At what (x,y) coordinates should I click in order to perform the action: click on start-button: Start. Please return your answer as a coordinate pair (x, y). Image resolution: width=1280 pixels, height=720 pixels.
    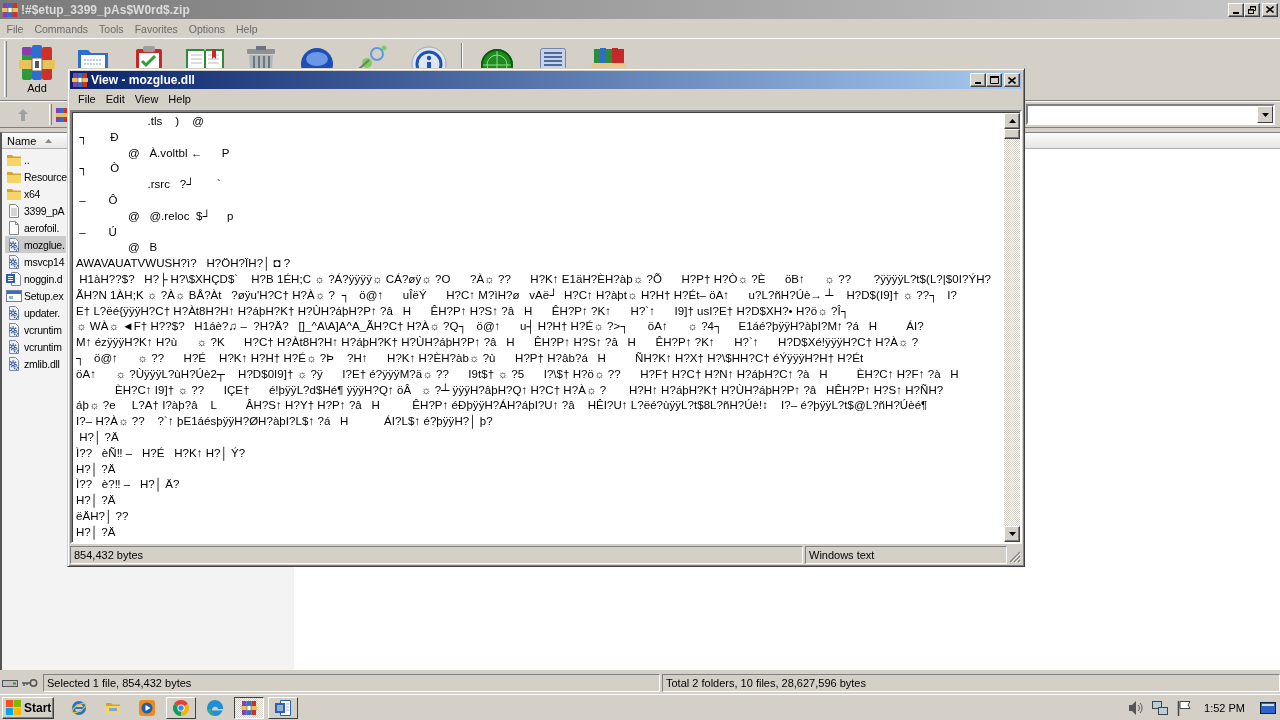
    Looking at the image, I should click on (28, 707).